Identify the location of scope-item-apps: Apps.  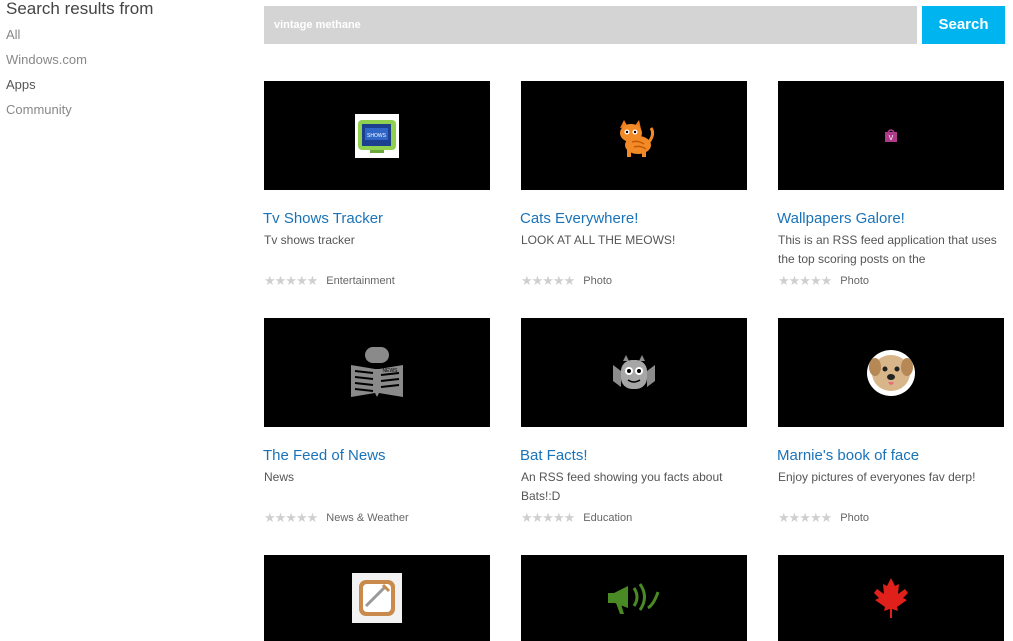
(121, 88).